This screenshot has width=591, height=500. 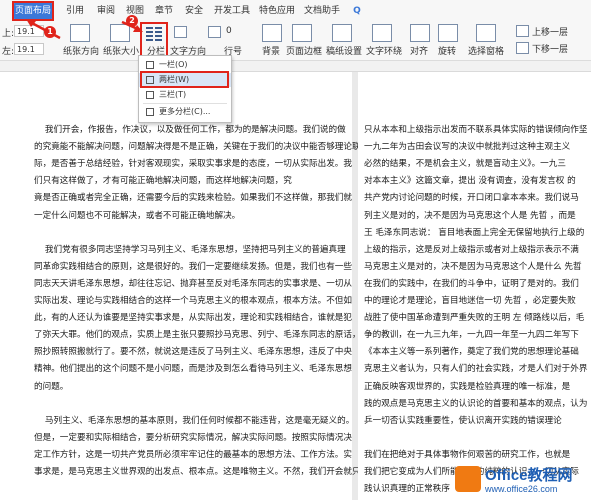 What do you see at coordinates (467, 386) in the screenshot?
I see `document-line: 正确反映客观世界的，实践是检验真理的唯一标准，是` at bounding box center [467, 386].